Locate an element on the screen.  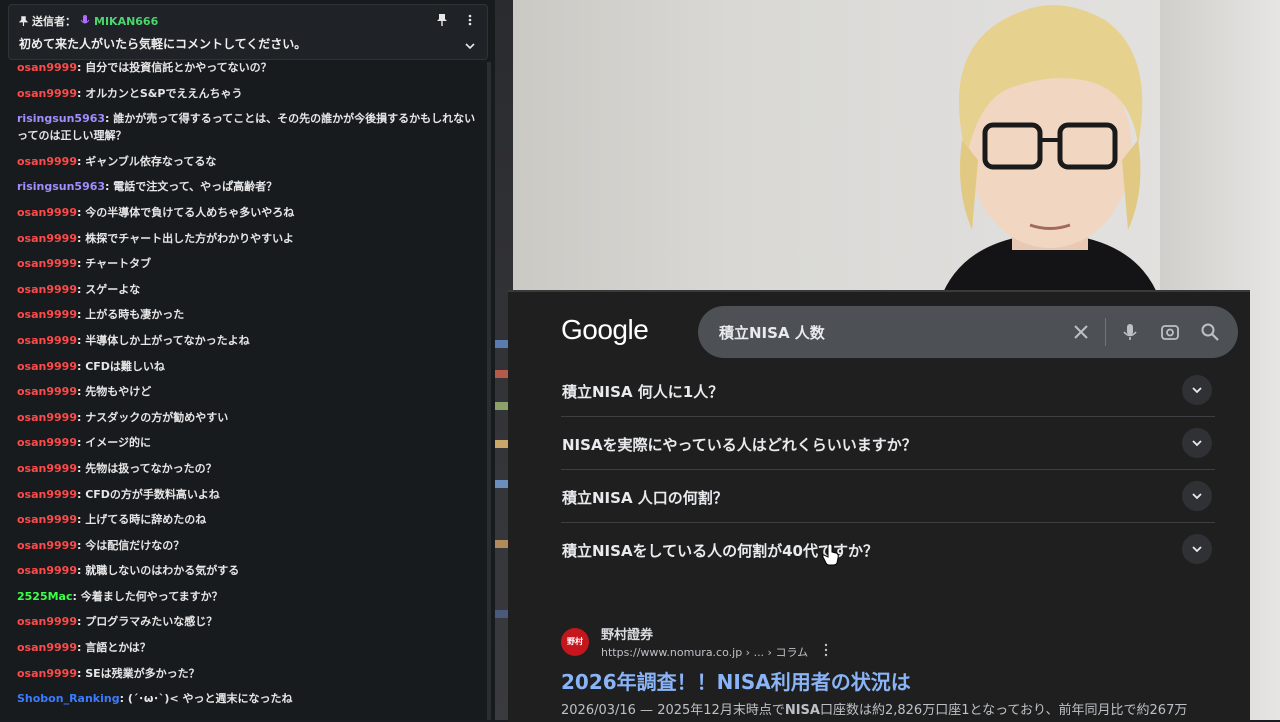
site-name: 野村證券 is located at coordinates (627, 633).